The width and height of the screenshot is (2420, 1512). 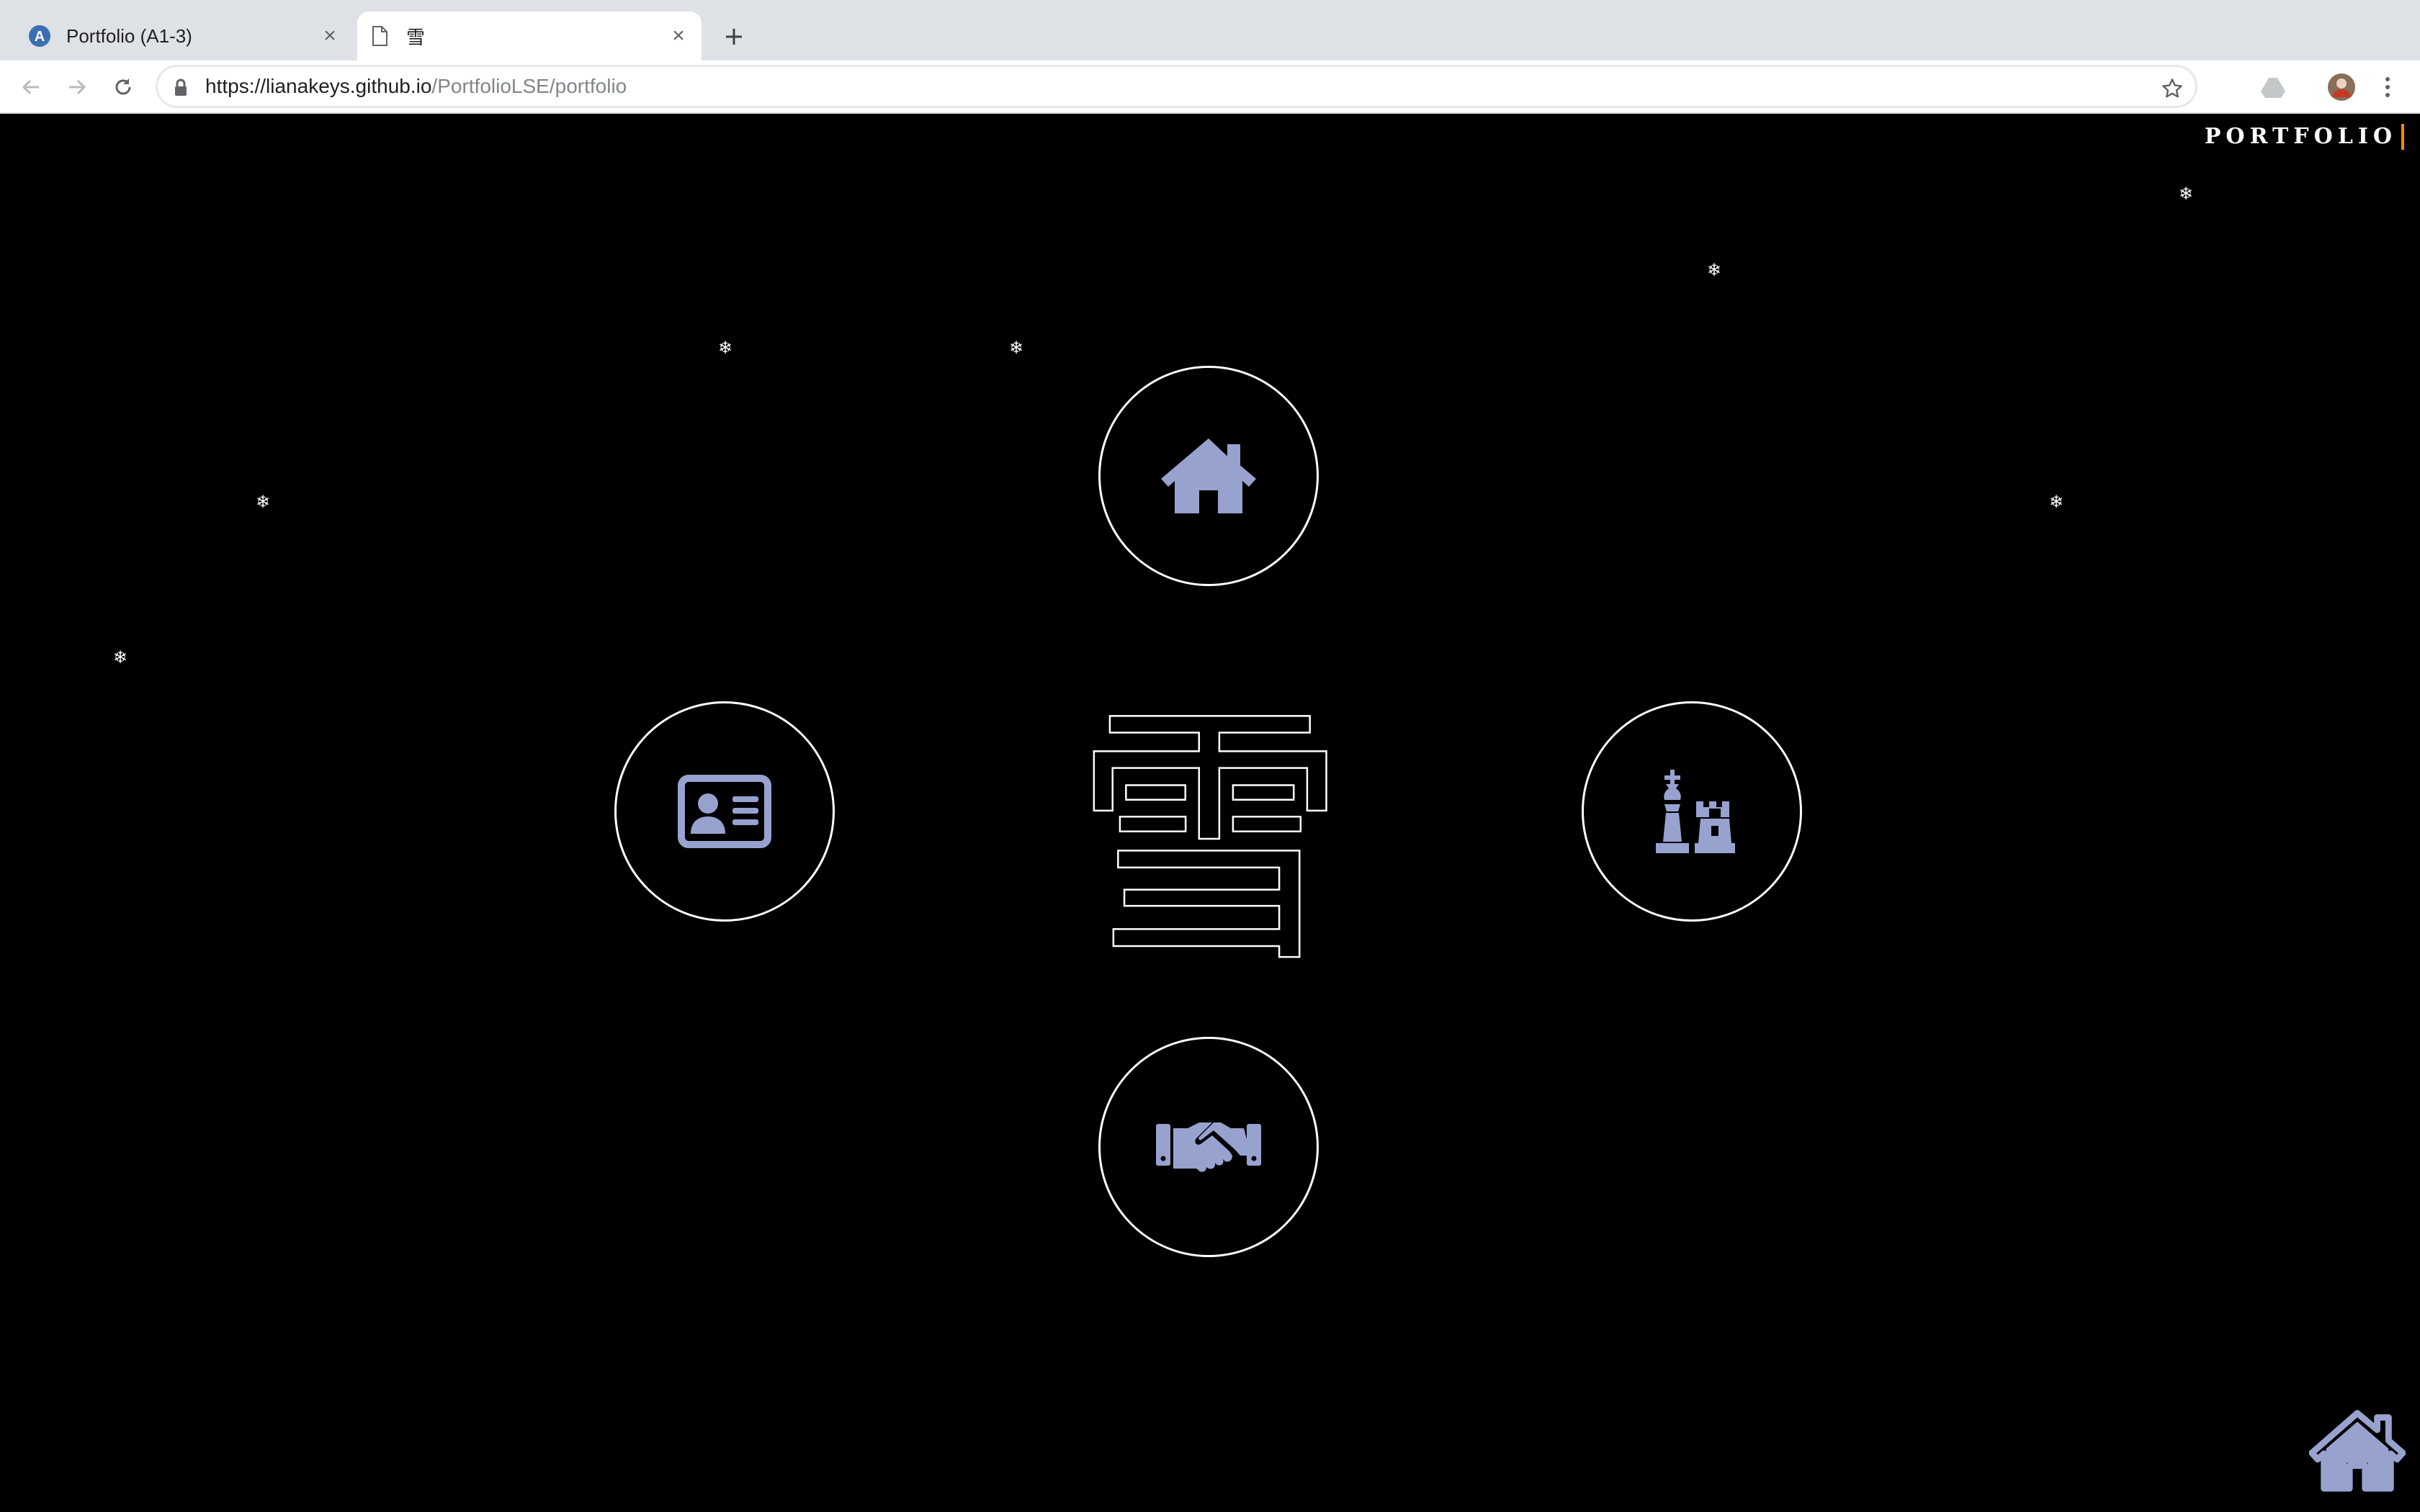 I want to click on brand-title: PORTFOLIO, so click(x=2304, y=137).